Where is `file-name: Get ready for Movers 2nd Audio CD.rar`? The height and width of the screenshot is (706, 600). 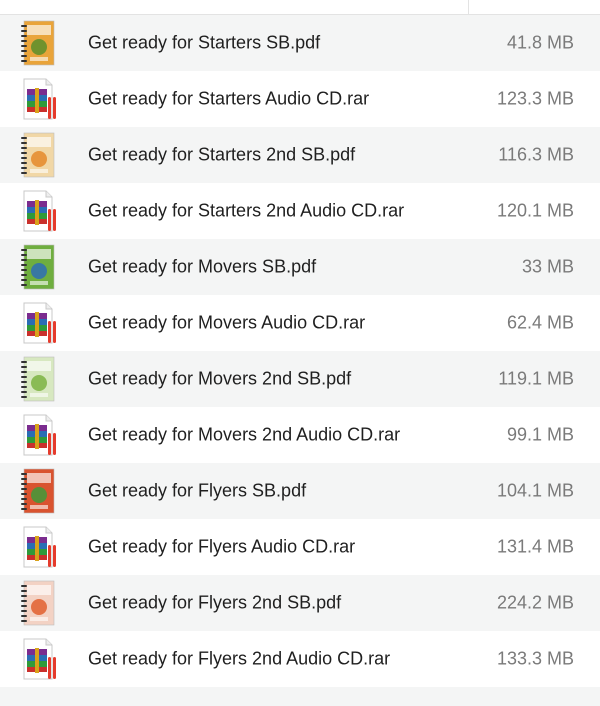 file-name: Get ready for Movers 2nd Audio CD.rar is located at coordinates (244, 434).